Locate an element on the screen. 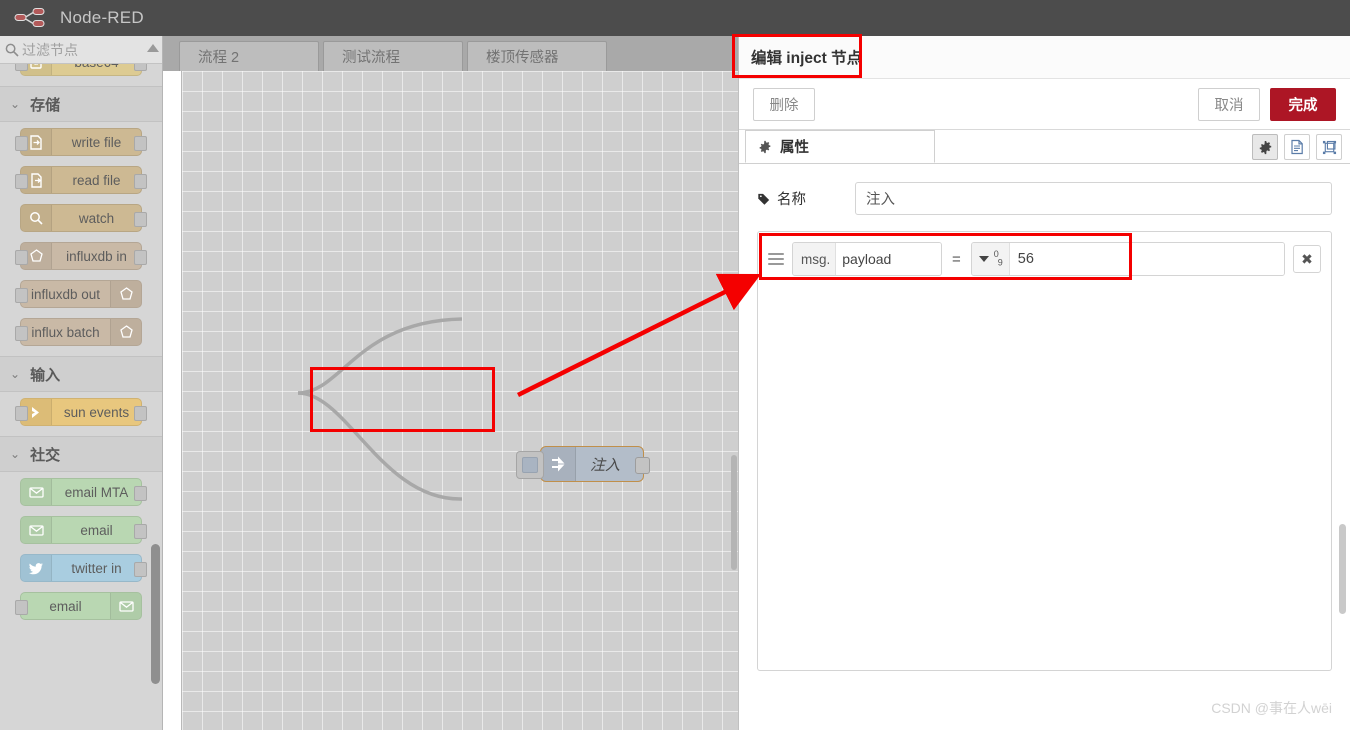  palette-node-label: influxdb out is located at coordinates (65, 294).